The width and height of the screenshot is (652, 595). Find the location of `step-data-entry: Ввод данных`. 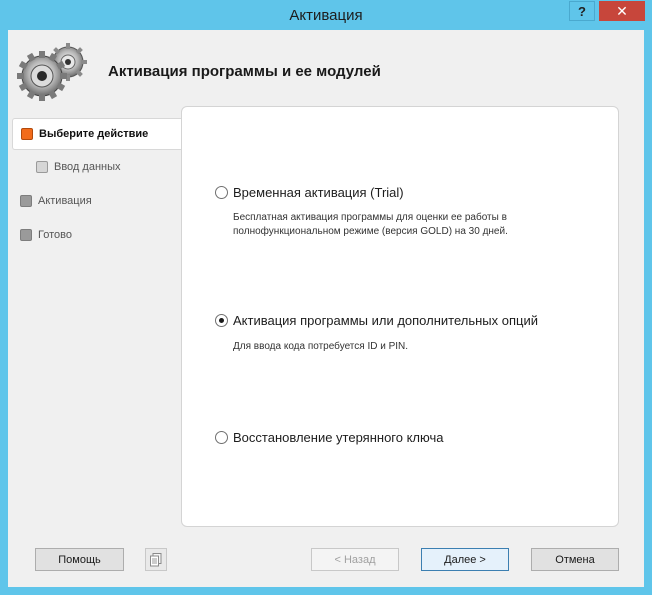

step-data-entry: Ввод данных is located at coordinates (98, 167).